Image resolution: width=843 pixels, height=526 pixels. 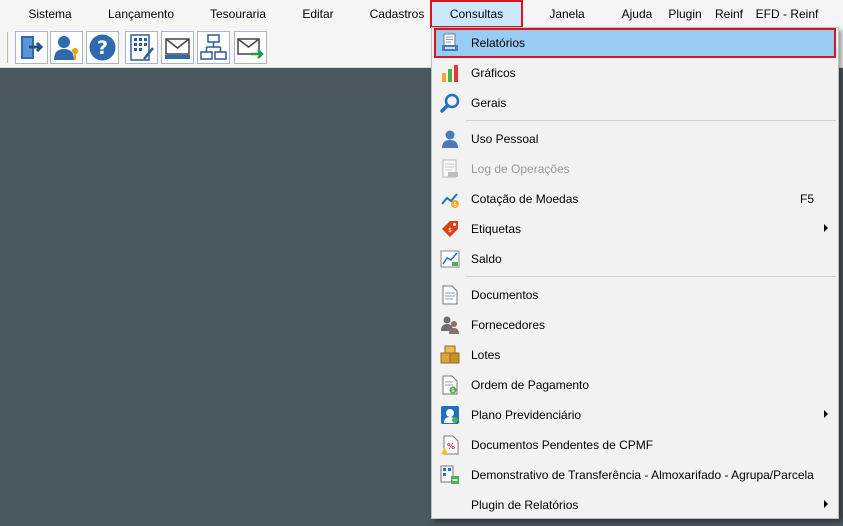 I want to click on person-icon, so click(x=450, y=139).